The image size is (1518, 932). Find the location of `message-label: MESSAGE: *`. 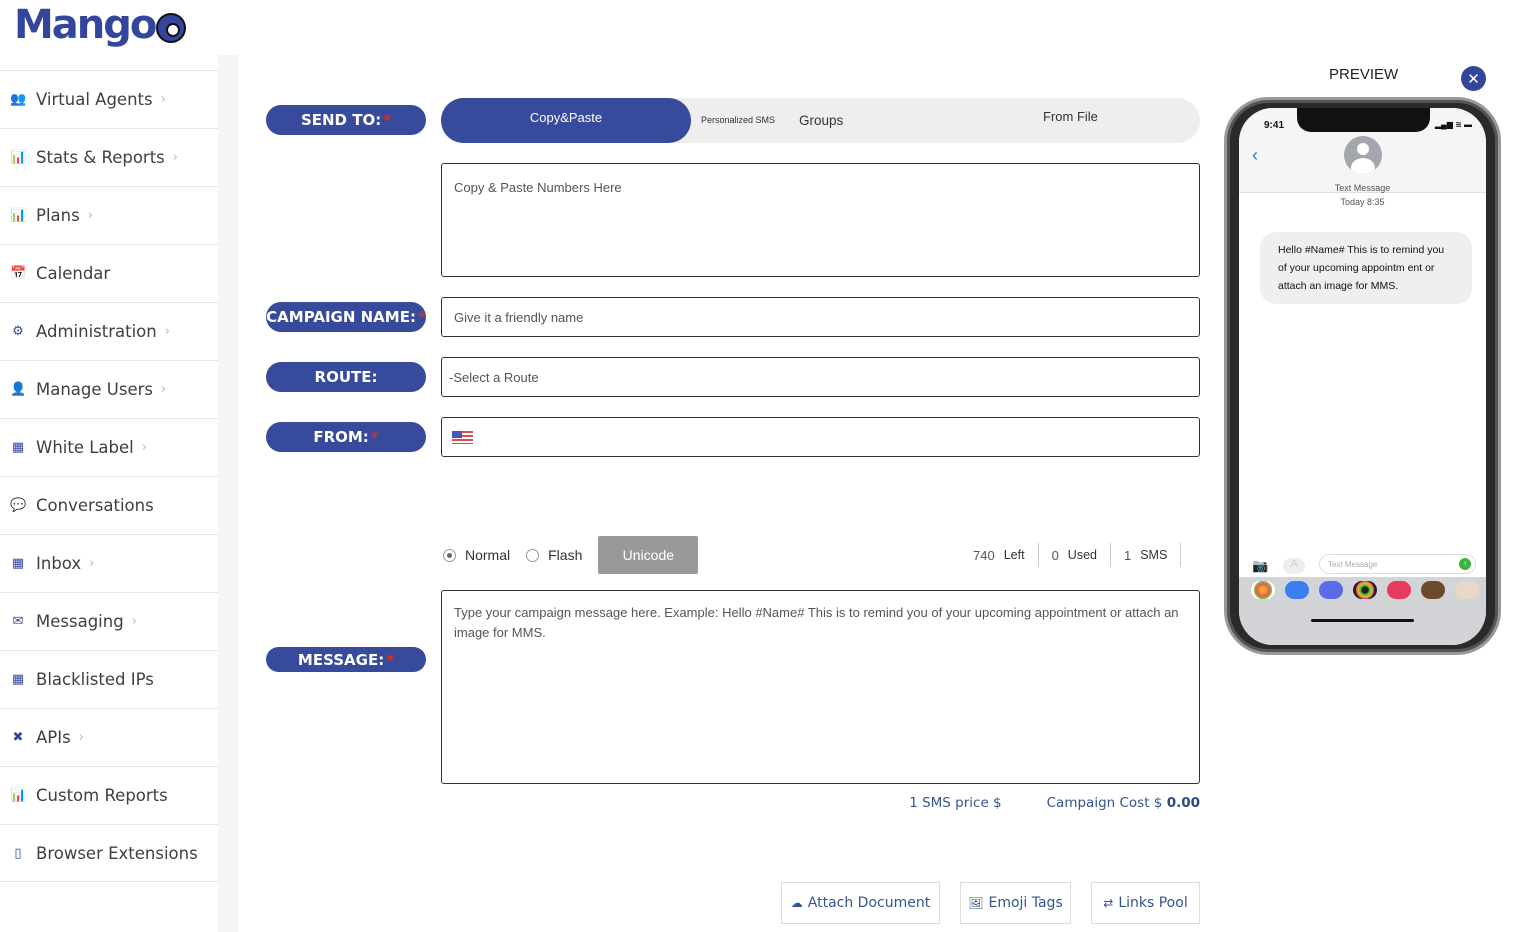

message-label: MESSAGE: * is located at coordinates (346, 659).